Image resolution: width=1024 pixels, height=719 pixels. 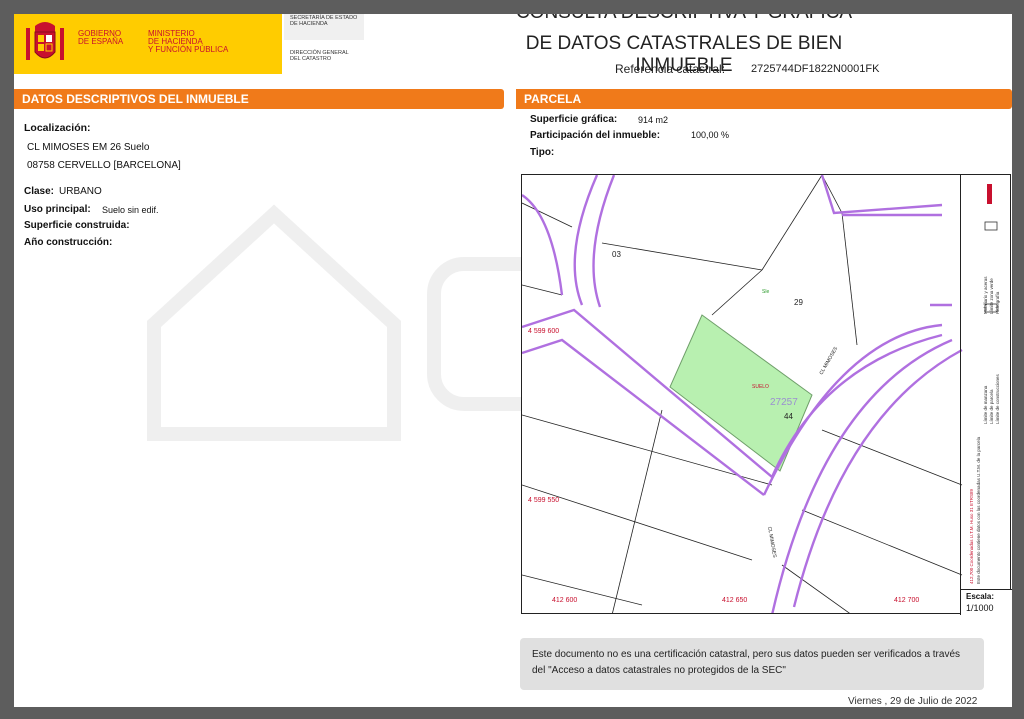 I want to click on direccion-text: DIRECCIÓN GENERAL DEL CATASTRO, so click(x=319, y=56).